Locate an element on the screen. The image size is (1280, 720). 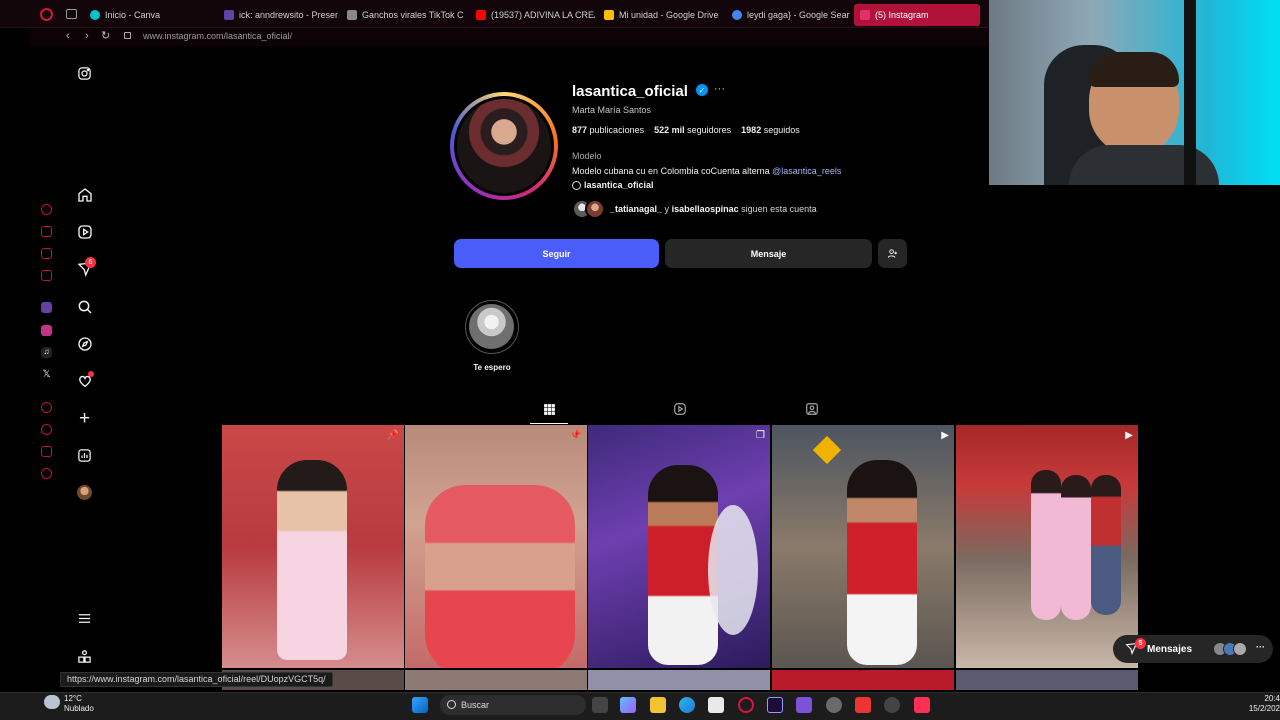
highlight-cover is located at coordinates (491, 326).